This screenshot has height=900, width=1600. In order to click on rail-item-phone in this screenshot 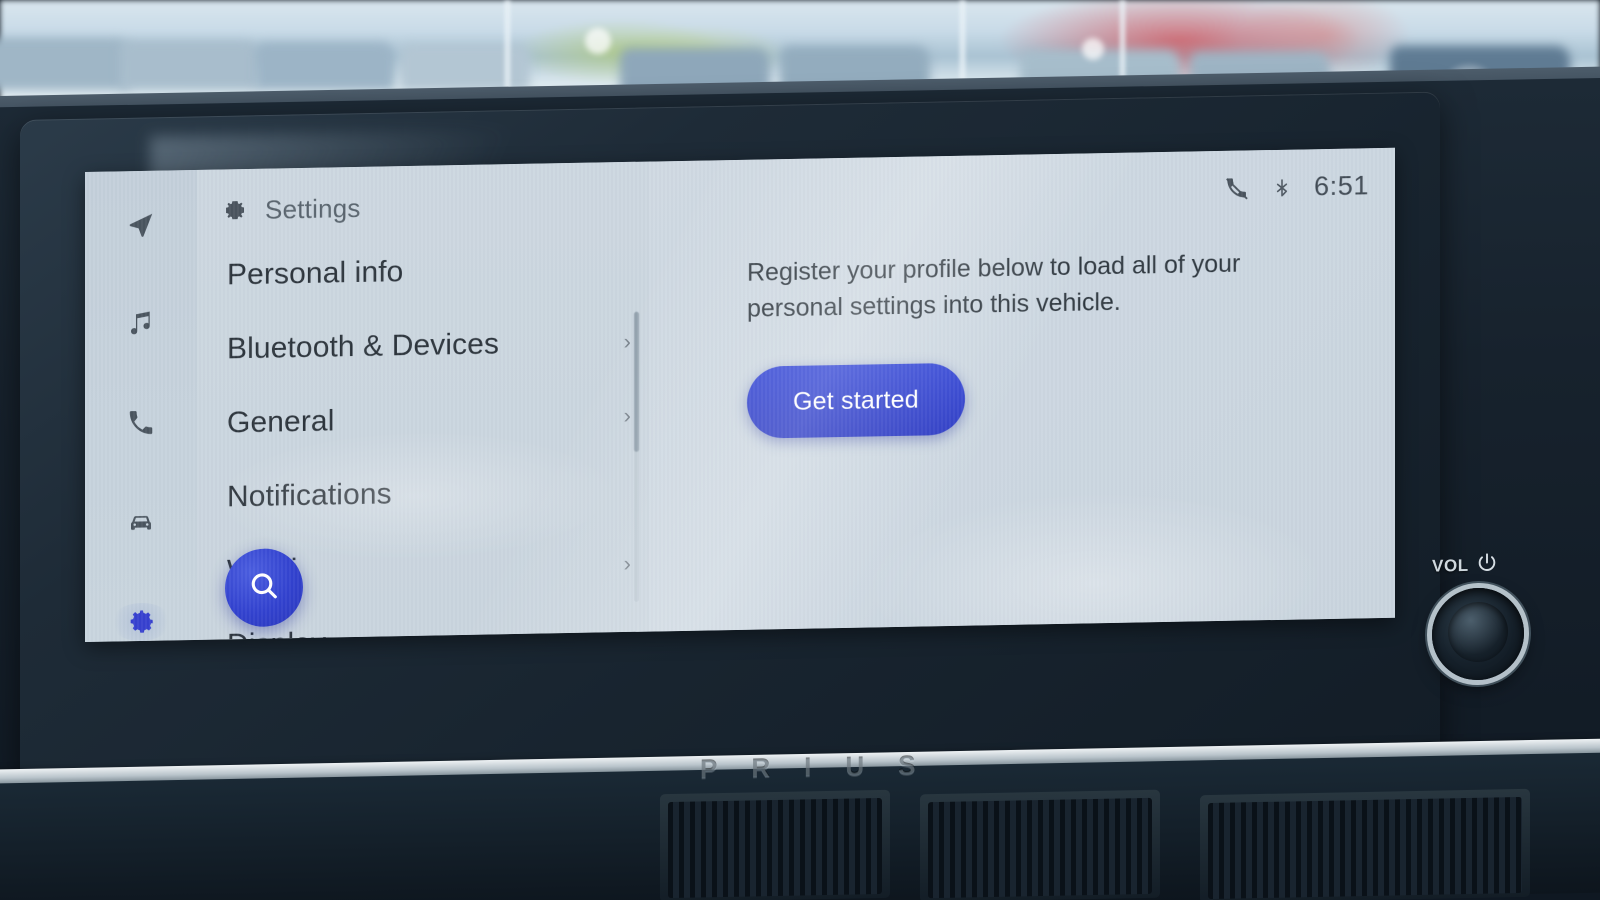, I will do `click(141, 423)`.